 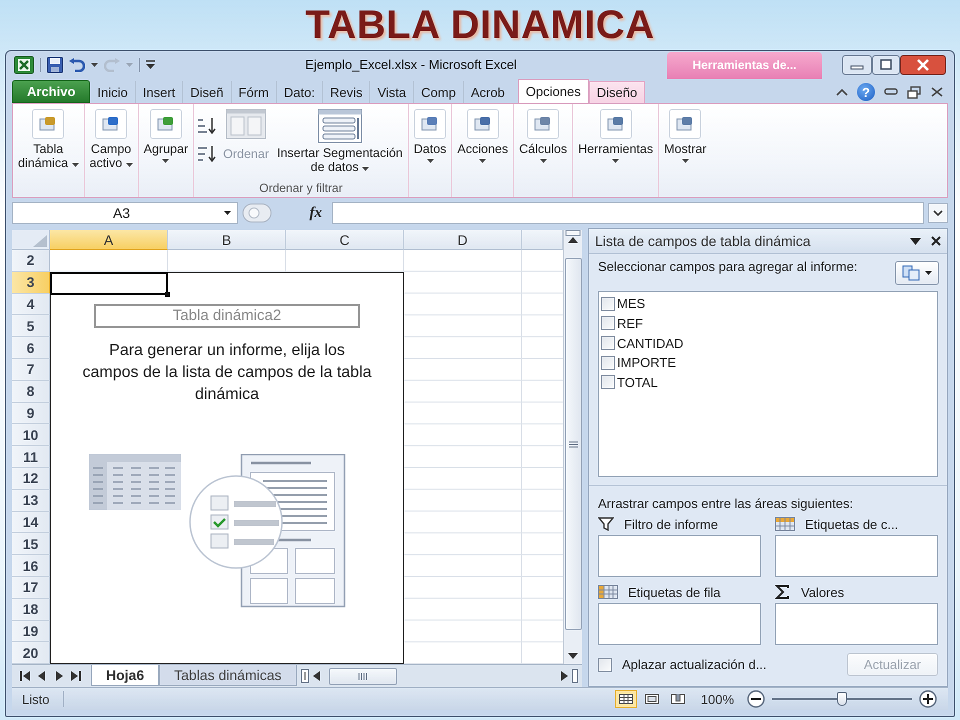 What do you see at coordinates (573, 656) in the screenshot?
I see `scroll-down-icon` at bounding box center [573, 656].